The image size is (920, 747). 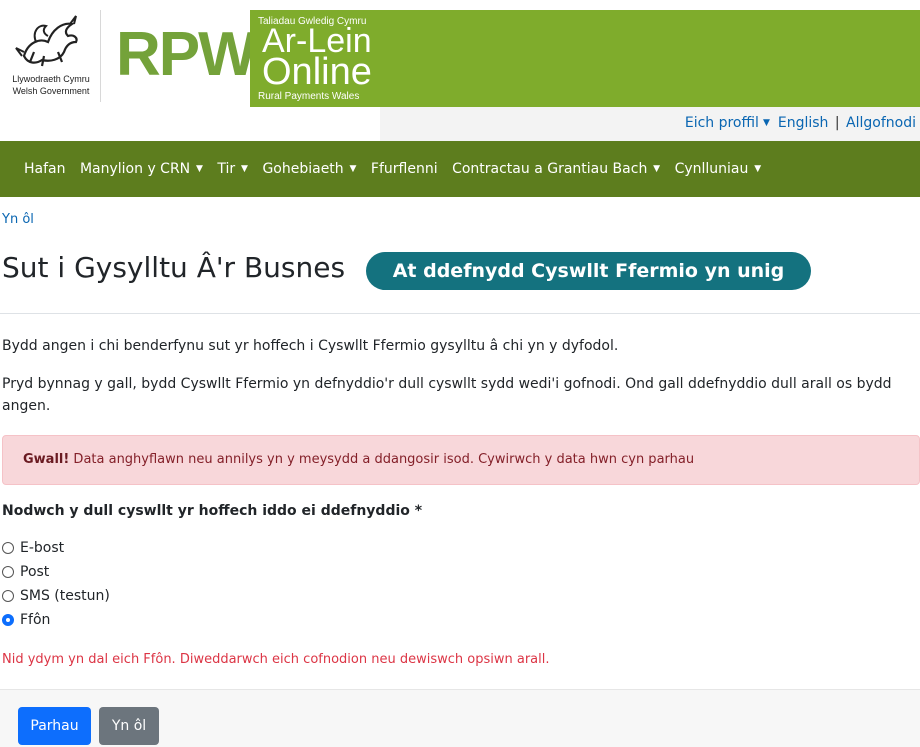 I want to click on page-title: Sut i Gysylltu Â'r Busnes, so click(x=174, y=267).